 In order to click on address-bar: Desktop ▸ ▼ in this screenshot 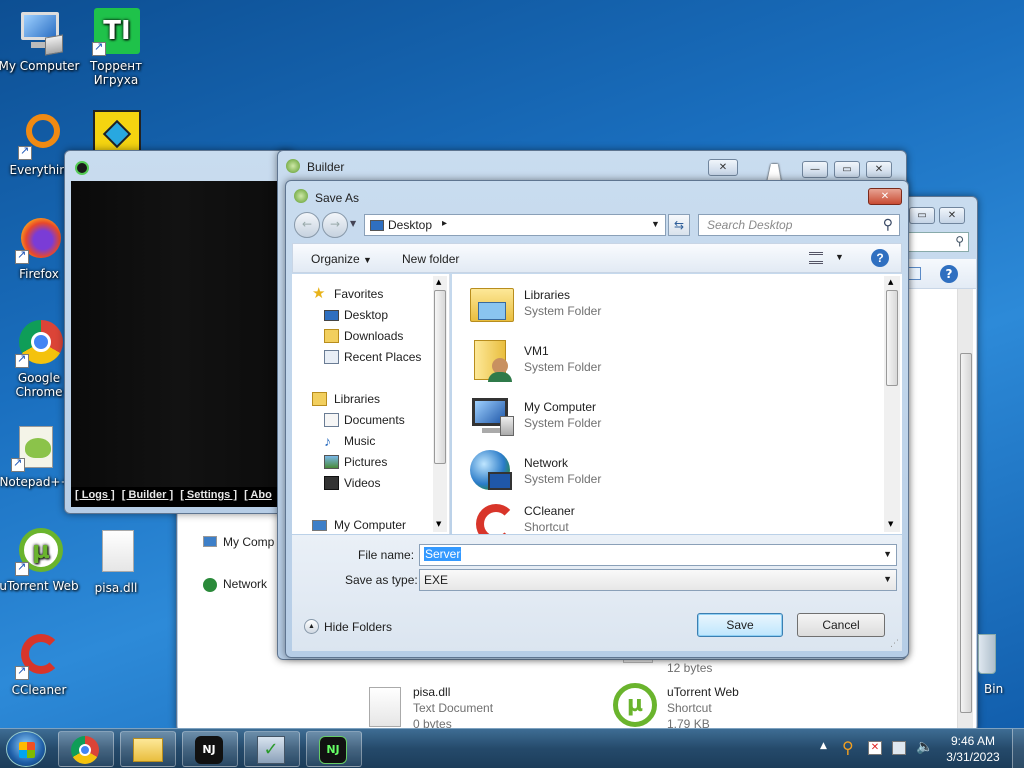, I will do `click(515, 225)`.